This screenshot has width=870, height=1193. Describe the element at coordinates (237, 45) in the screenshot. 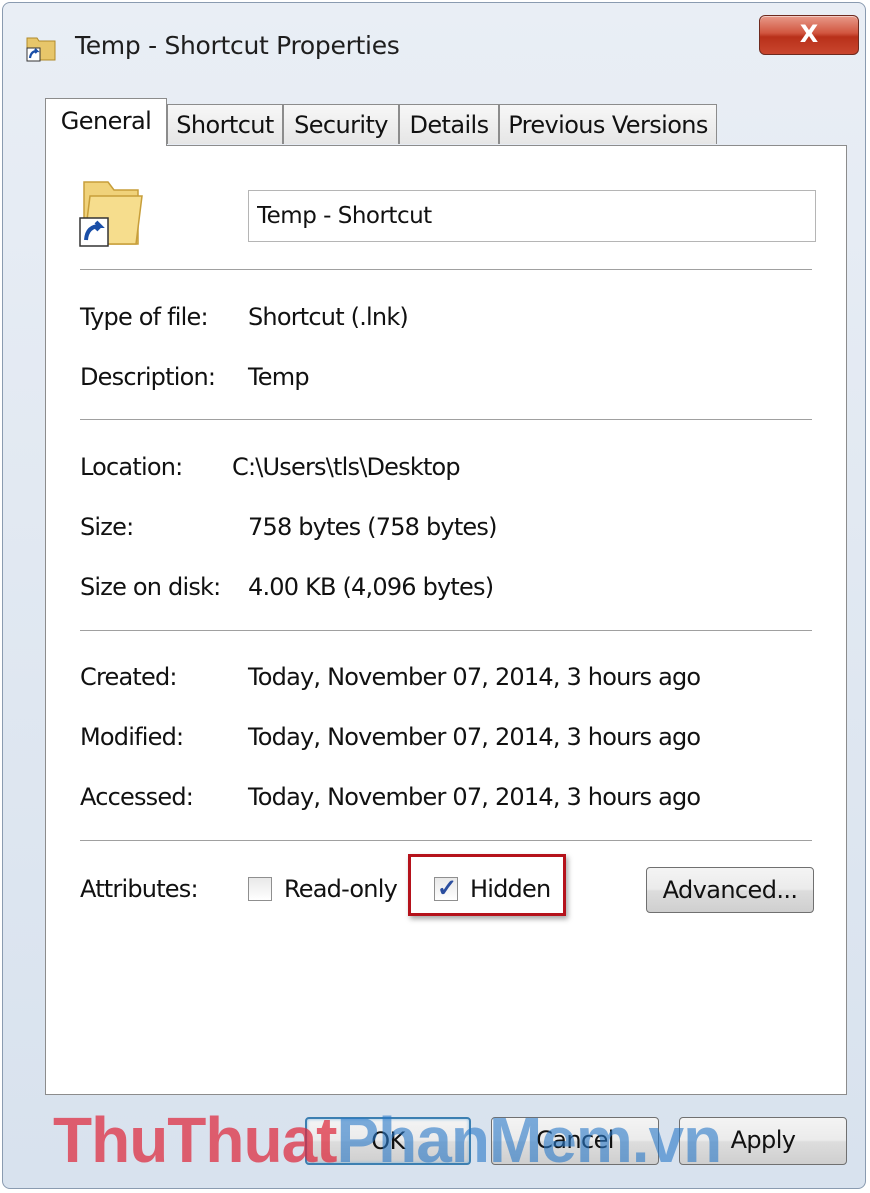

I see `window-title: Temp - Shortcut Properties` at that location.